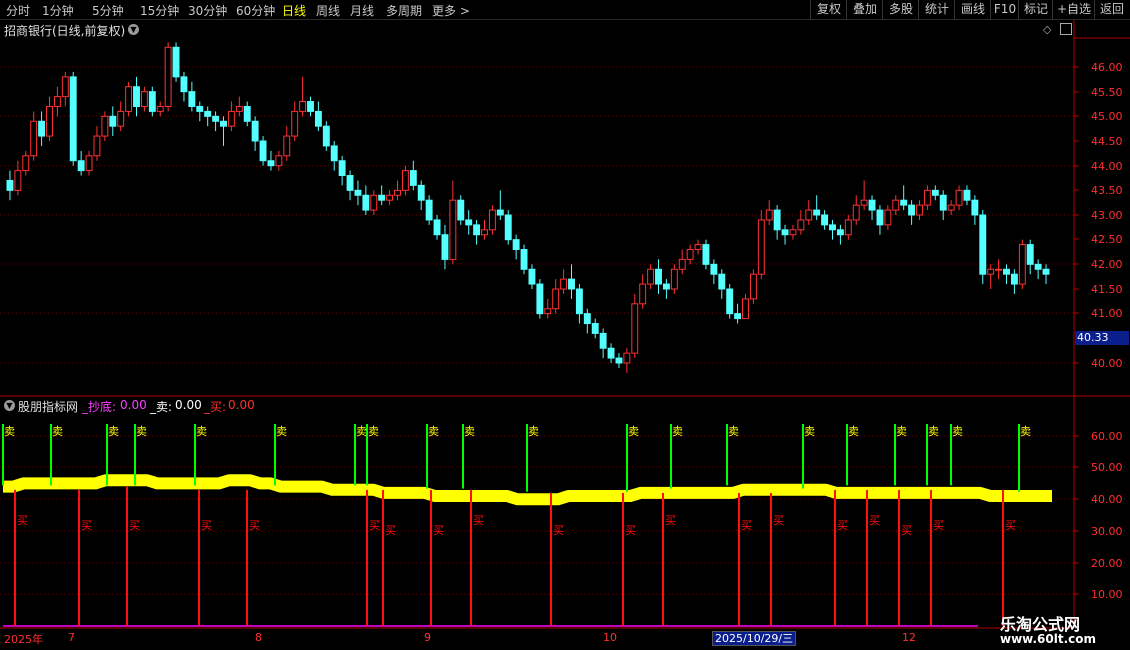 The height and width of the screenshot is (650, 1130). What do you see at coordinates (1107, 531) in the screenshot?
I see `indicator-y-tick: 30.00` at bounding box center [1107, 531].